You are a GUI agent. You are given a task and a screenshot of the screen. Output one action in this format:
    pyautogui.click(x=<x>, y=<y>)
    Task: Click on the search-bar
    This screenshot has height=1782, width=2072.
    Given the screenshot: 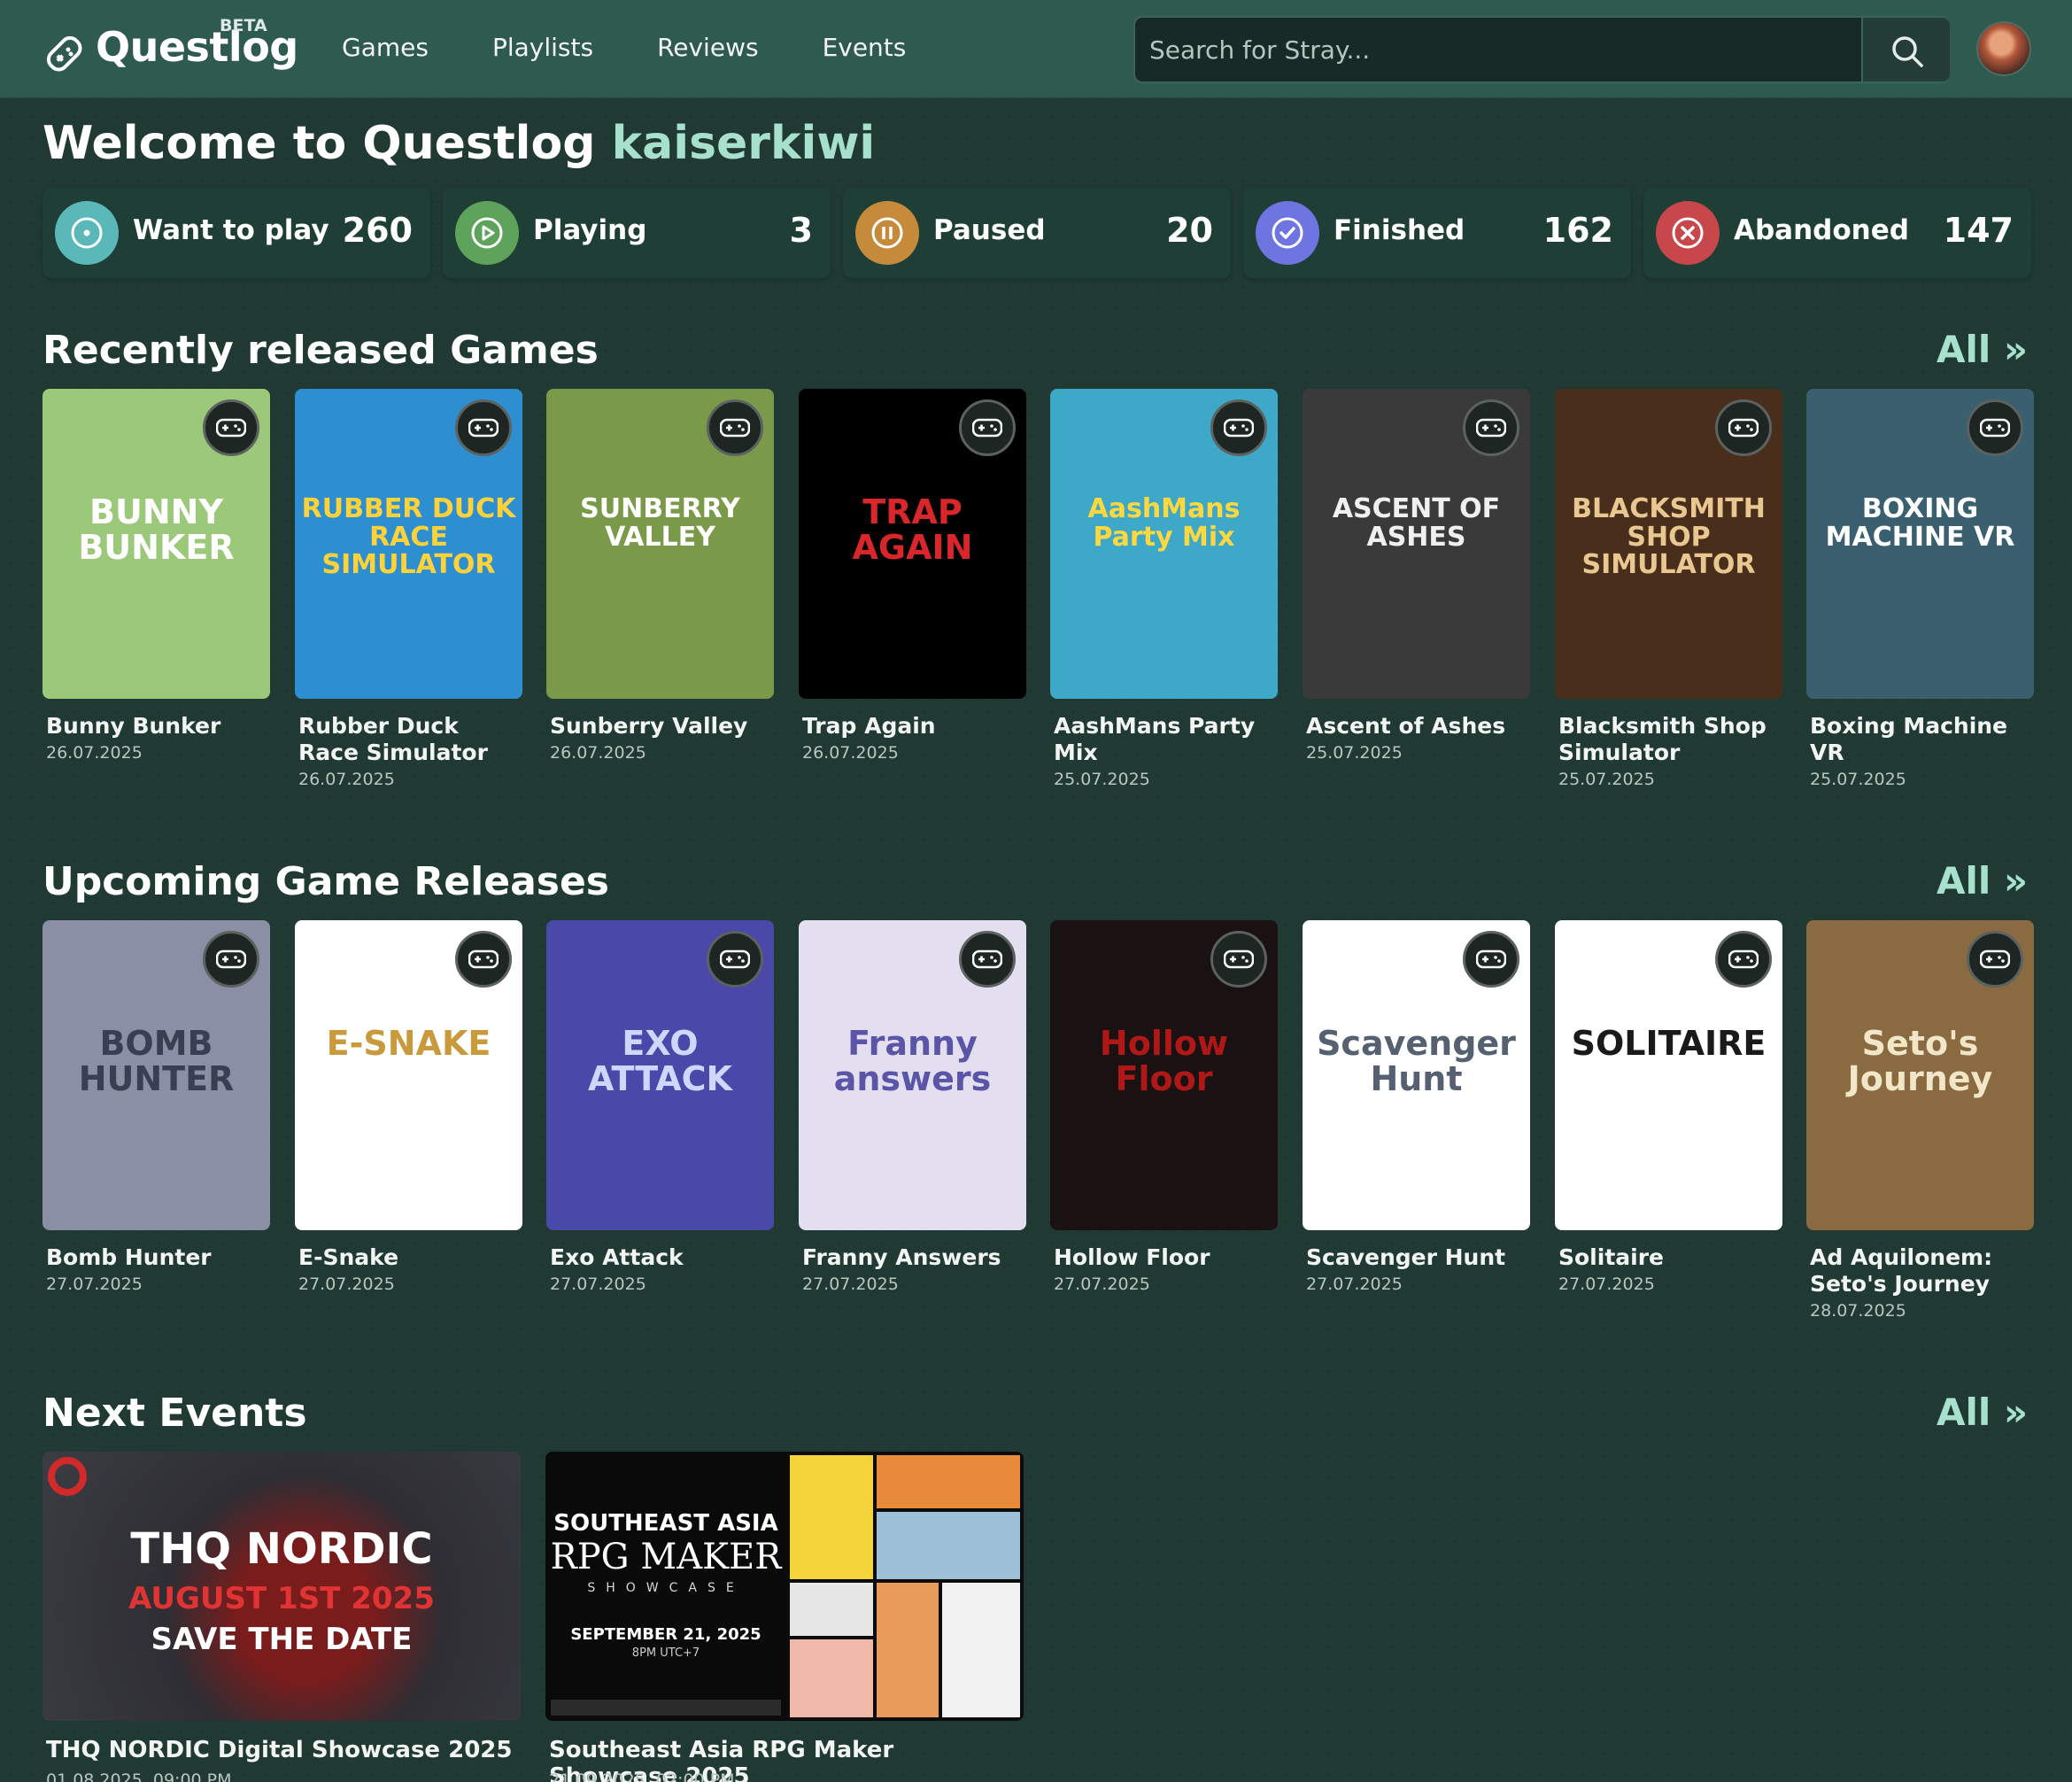 What is the action you would take?
    pyautogui.click(x=1541, y=49)
    